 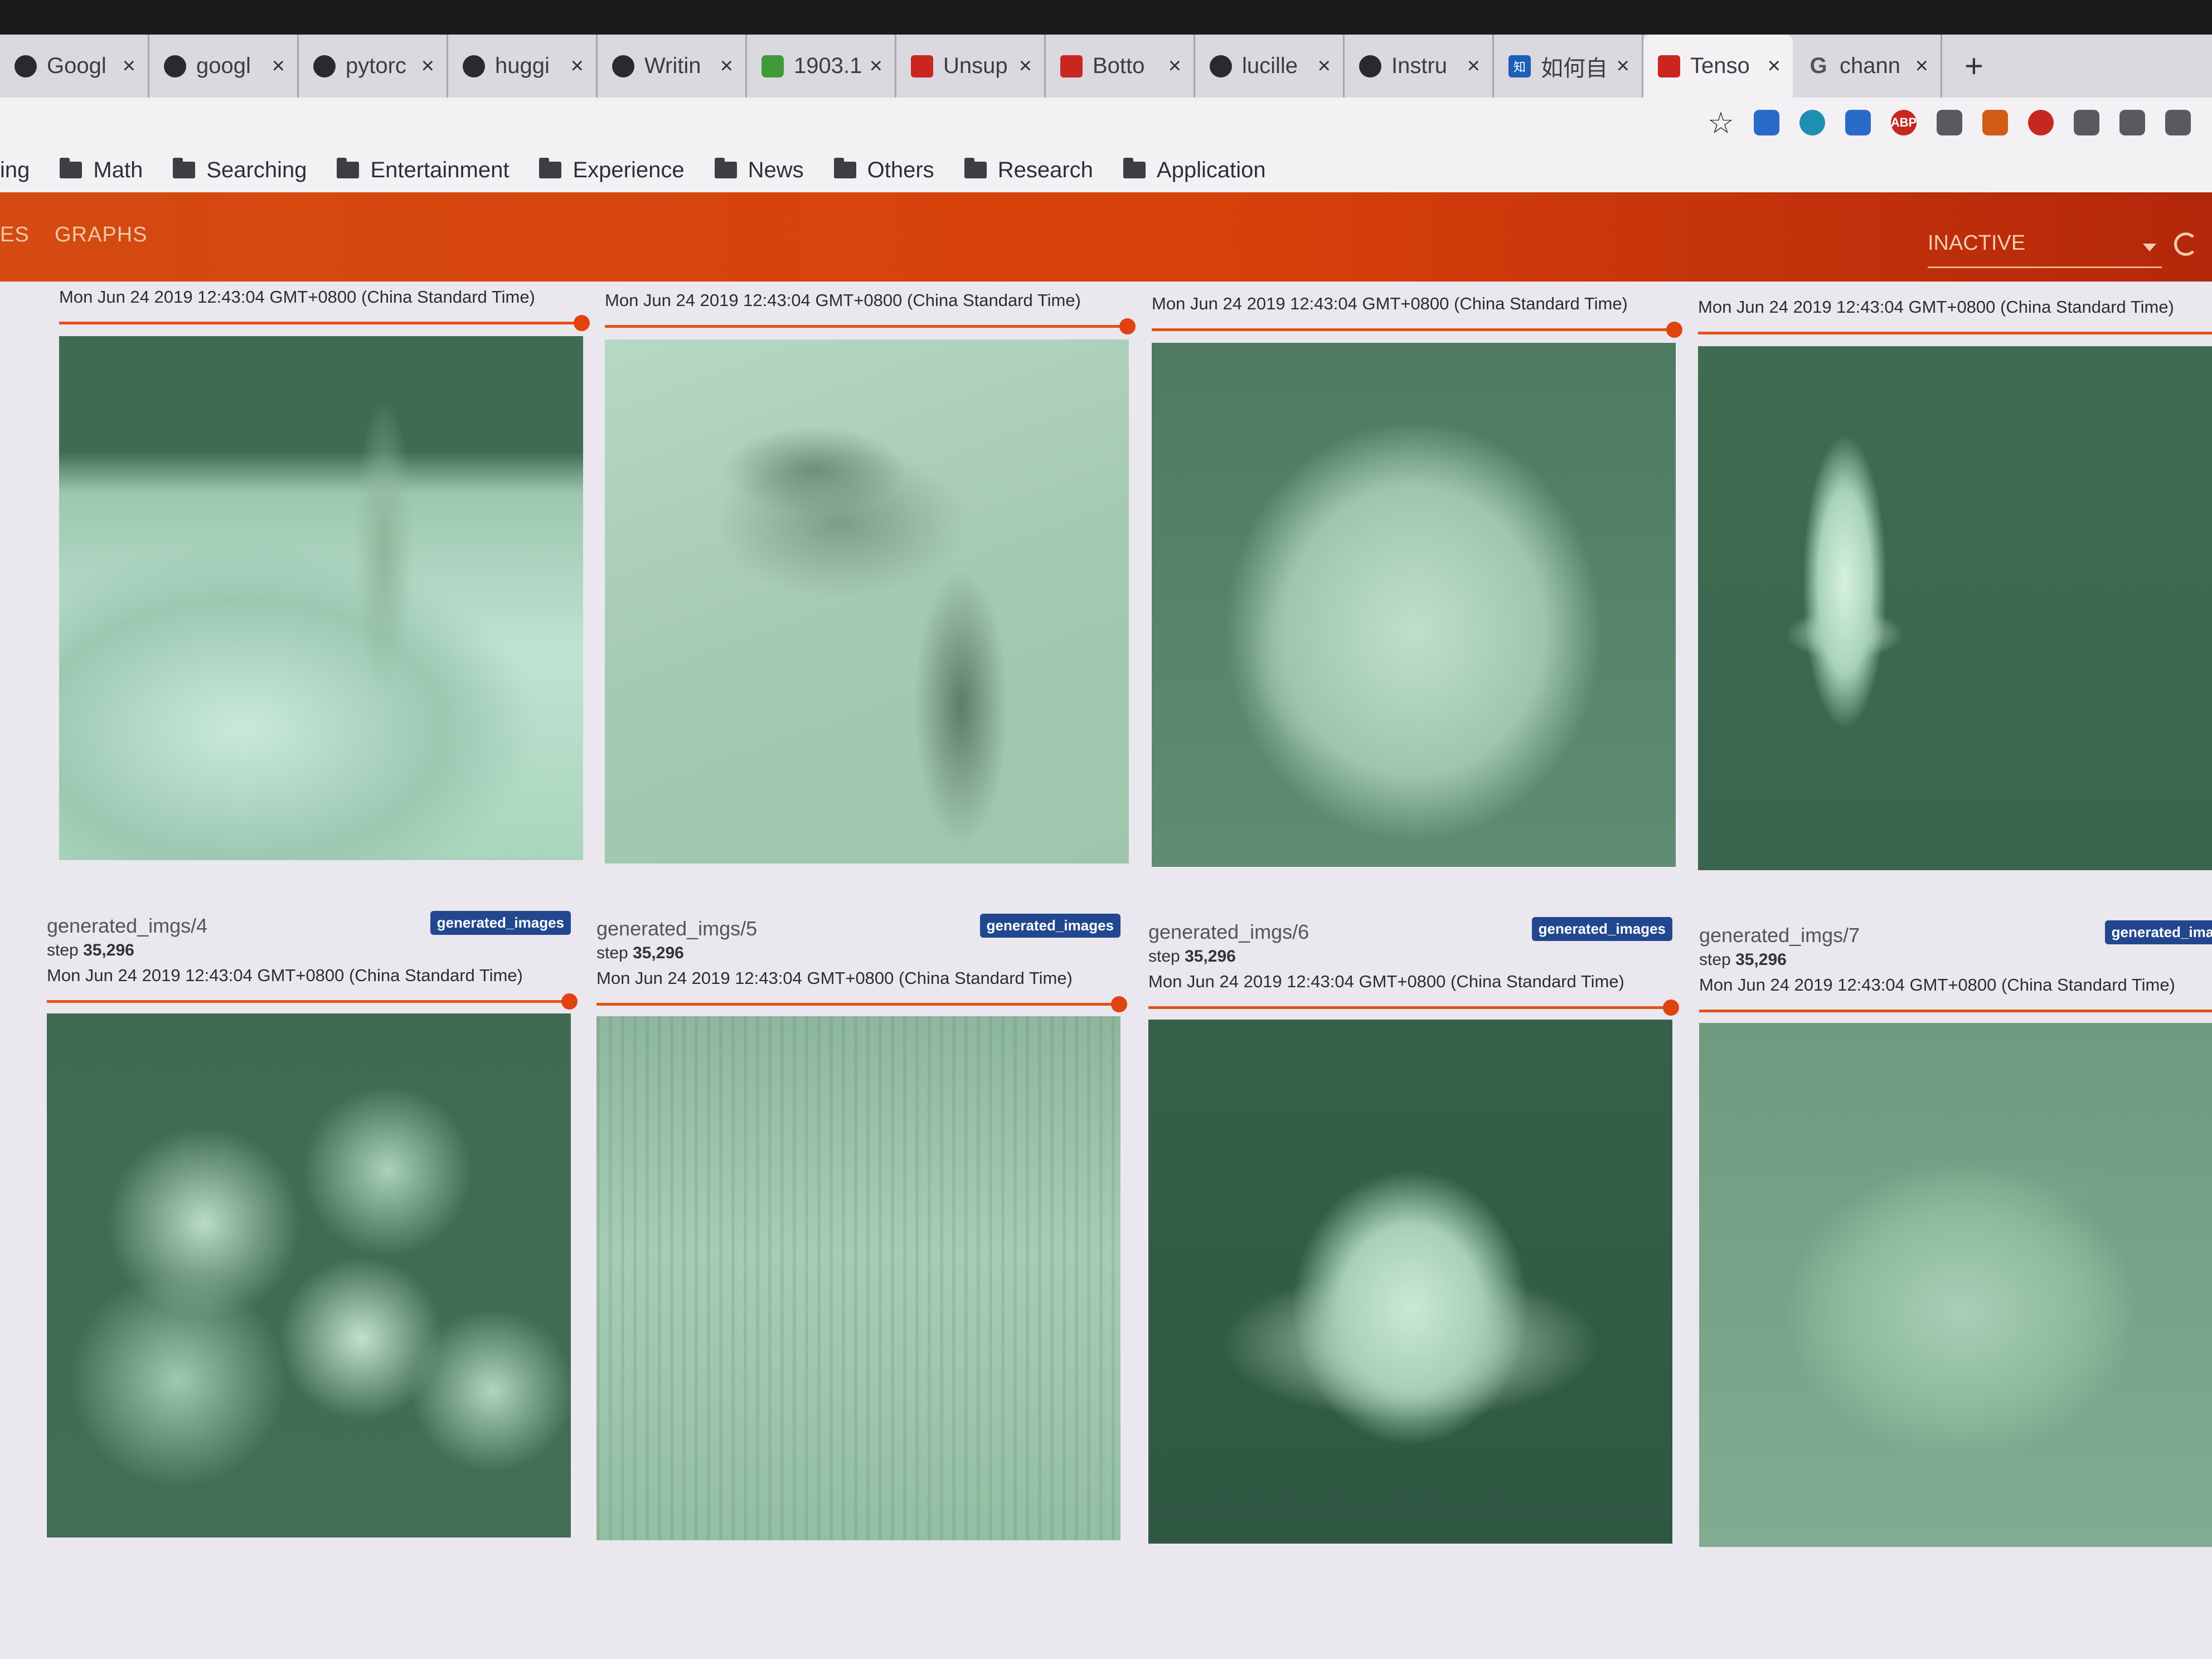 What do you see at coordinates (1973, 66) in the screenshot?
I see `new-tab-button: +` at bounding box center [1973, 66].